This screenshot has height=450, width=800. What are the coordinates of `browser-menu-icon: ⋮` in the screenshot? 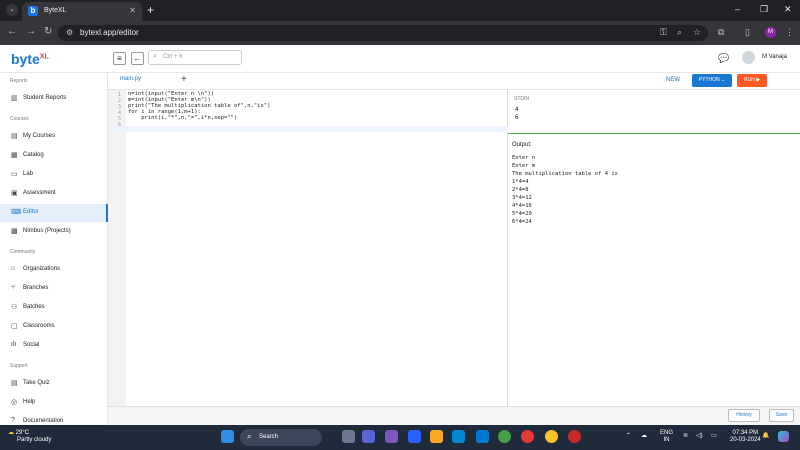 It's located at (789, 32).